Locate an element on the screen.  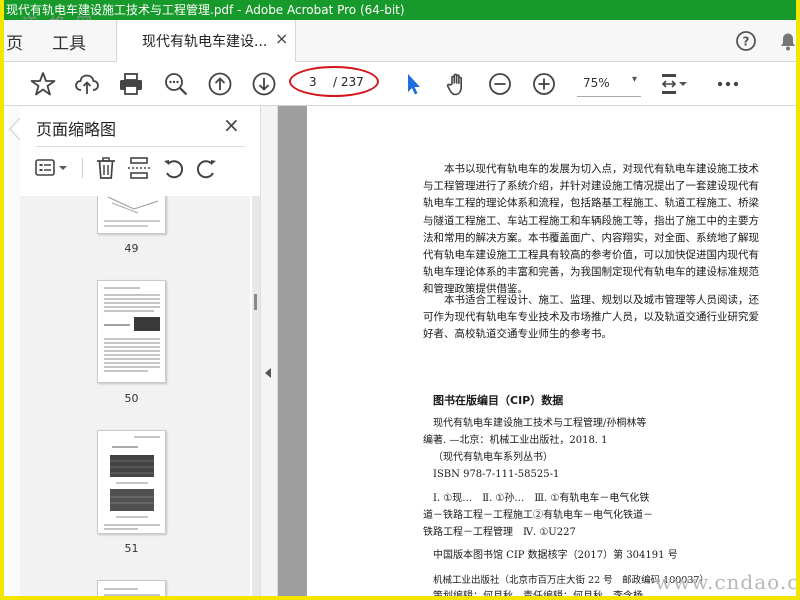
cip-line: 现代有轨电车建设施工技术与工程管理/孙桐林等 is located at coordinates (540, 423).